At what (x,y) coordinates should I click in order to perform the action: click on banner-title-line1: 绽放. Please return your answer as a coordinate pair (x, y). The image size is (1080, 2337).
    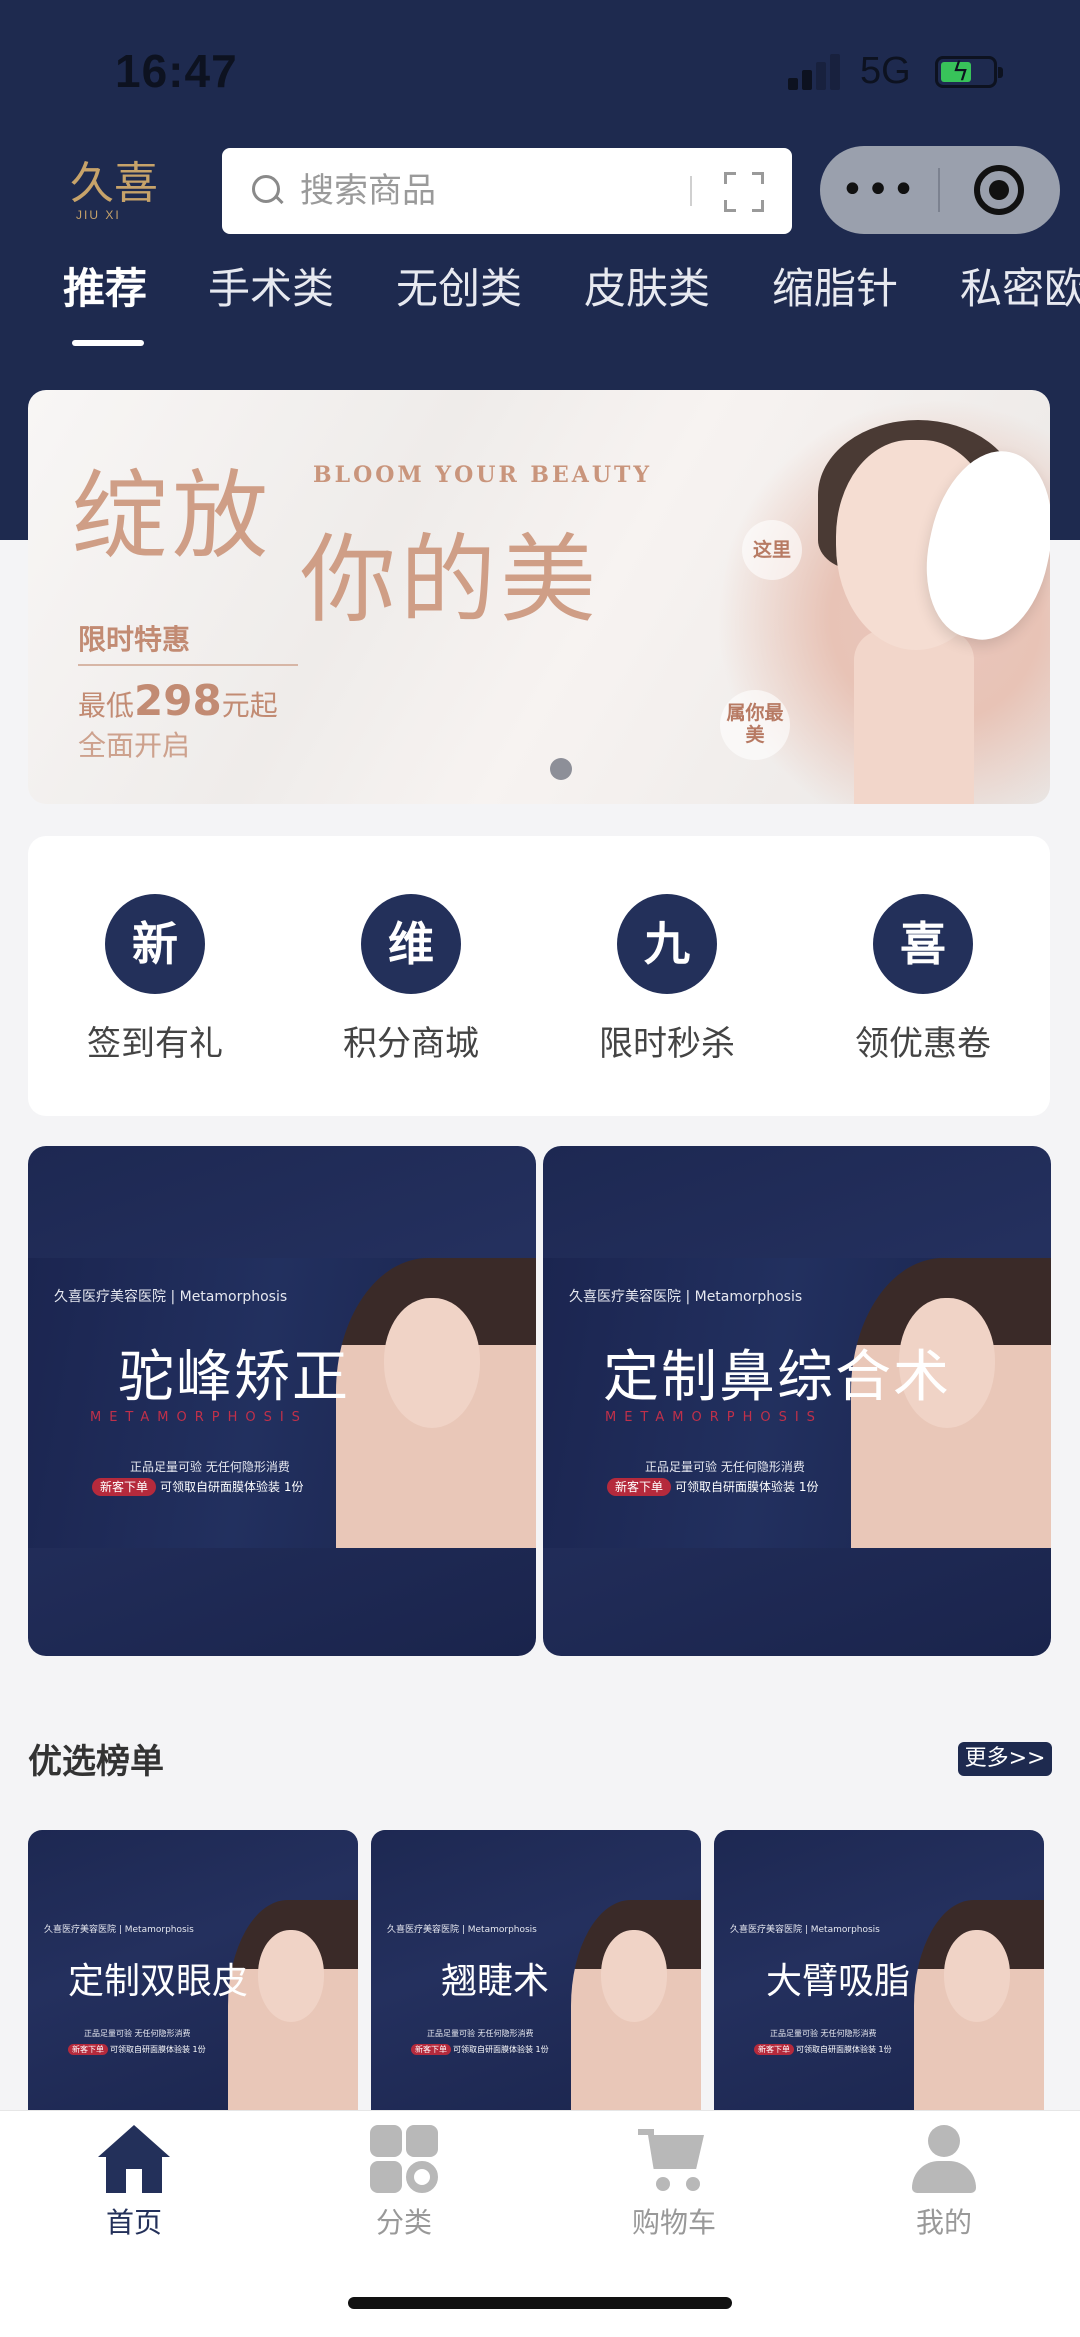
    Looking at the image, I should click on (172, 516).